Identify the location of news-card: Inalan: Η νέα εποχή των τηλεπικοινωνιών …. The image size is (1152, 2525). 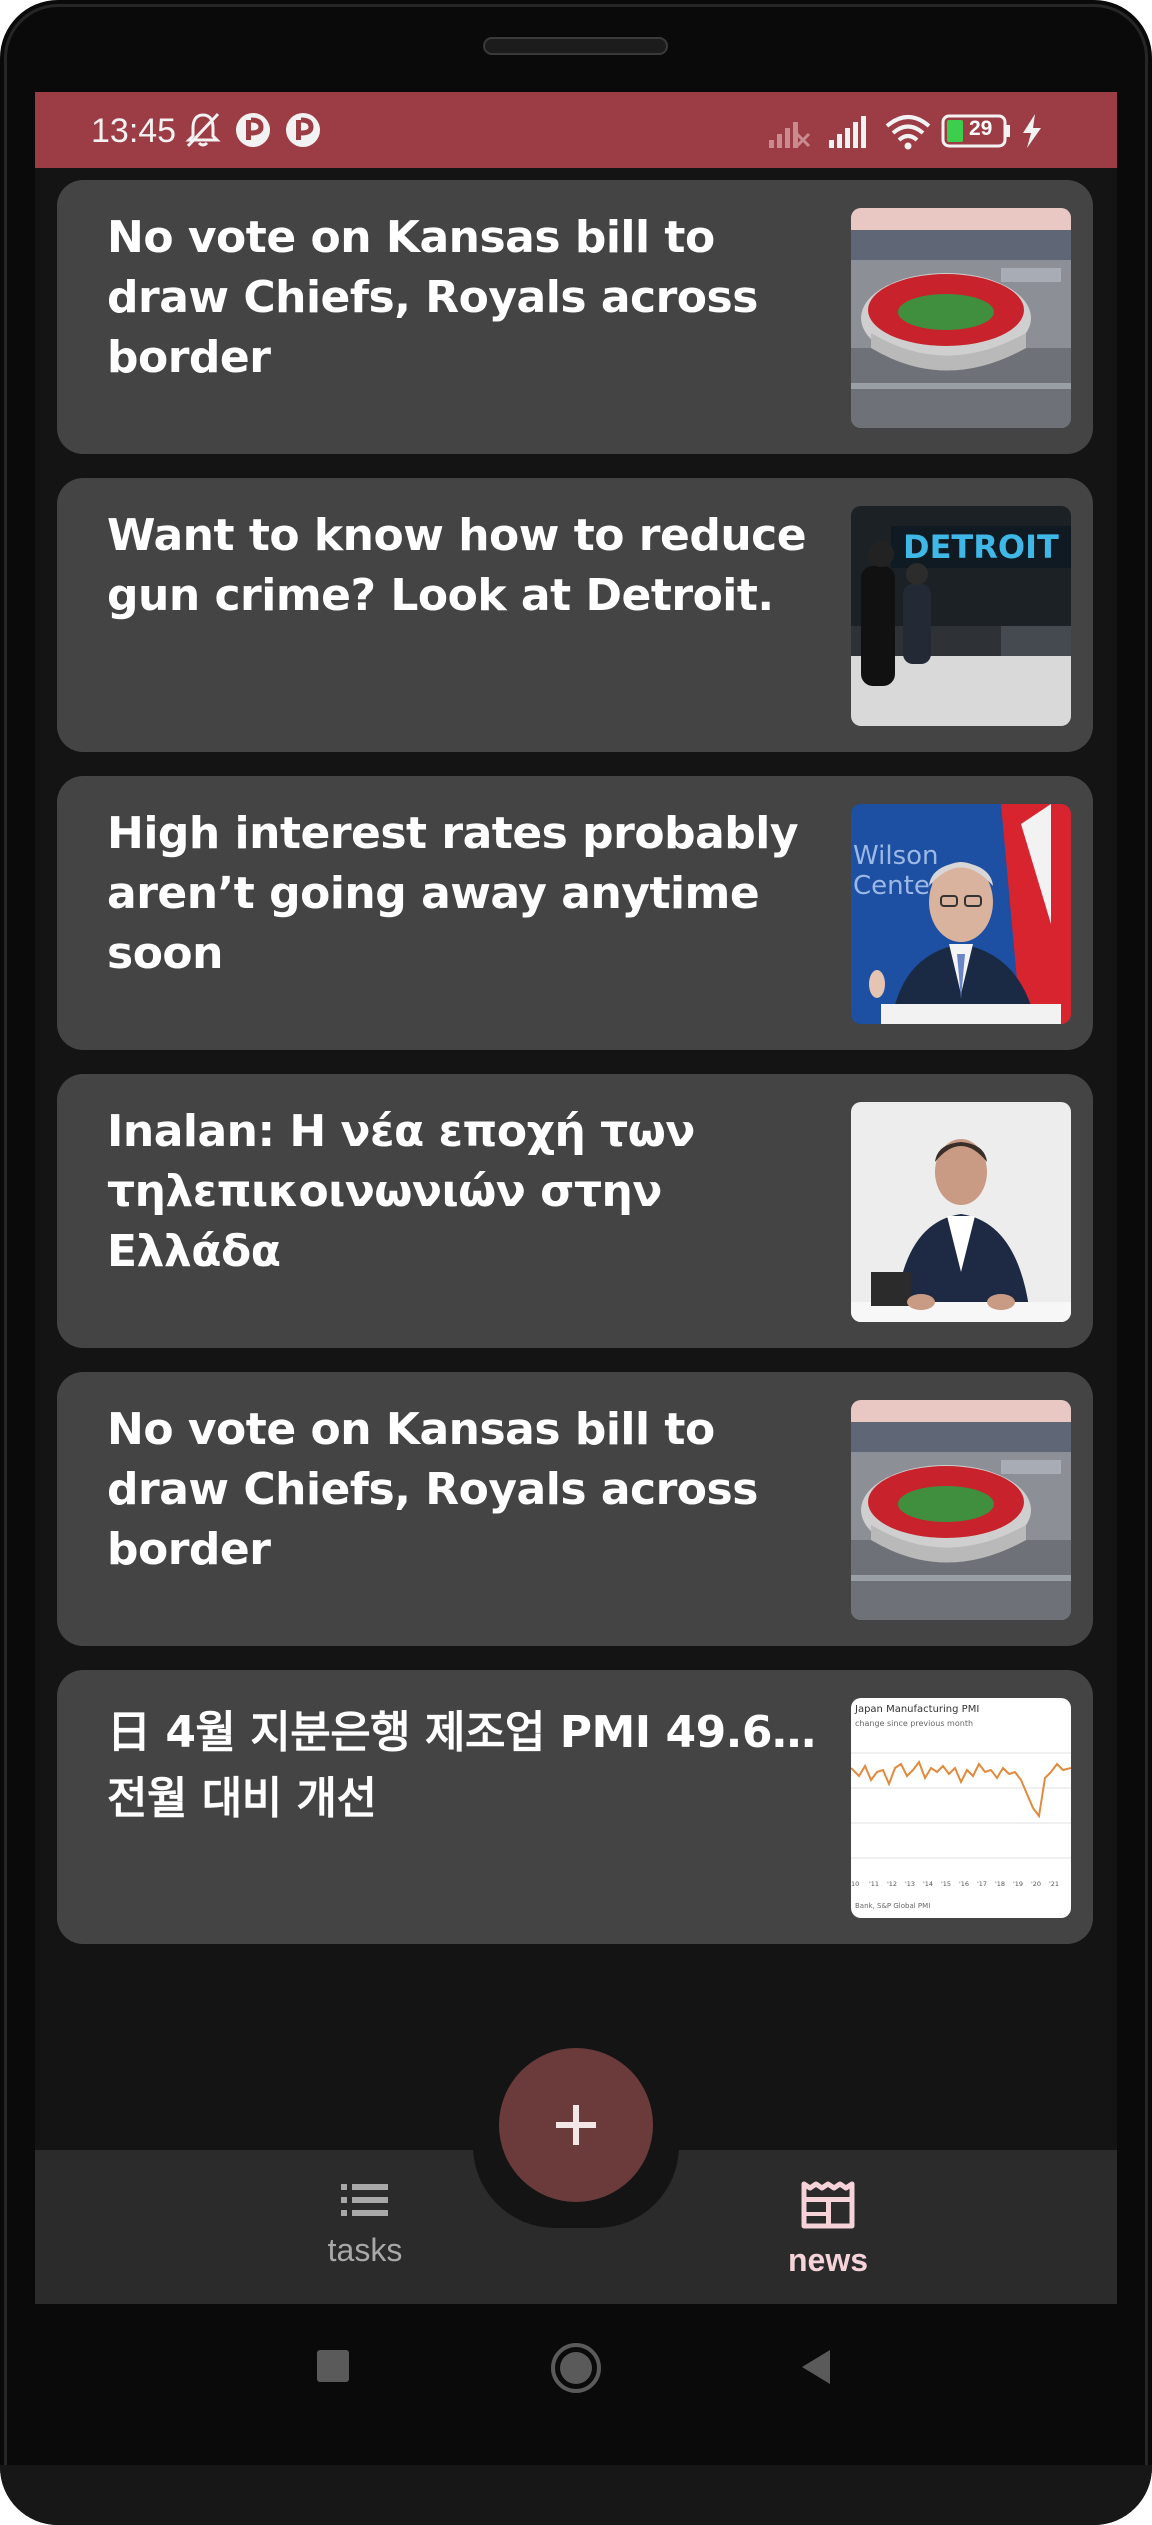
(575, 1211).